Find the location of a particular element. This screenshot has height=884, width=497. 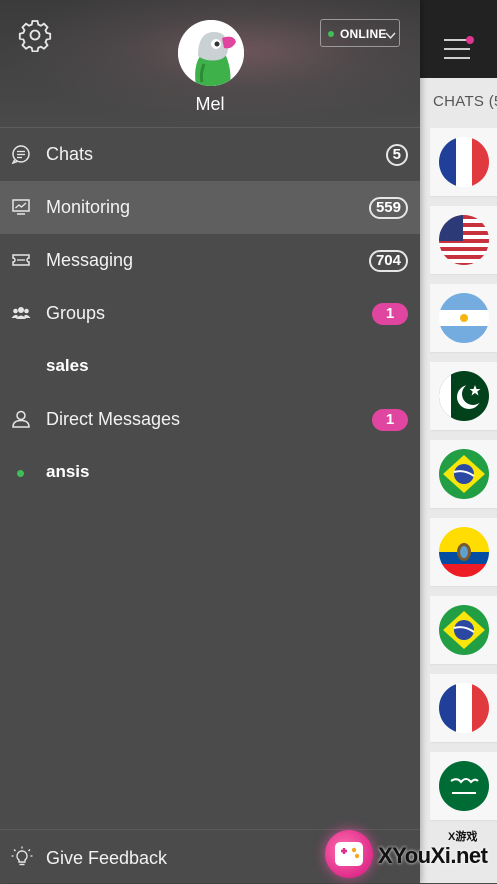

drawer-header: Mel ONLINE is located at coordinates (210, 64).